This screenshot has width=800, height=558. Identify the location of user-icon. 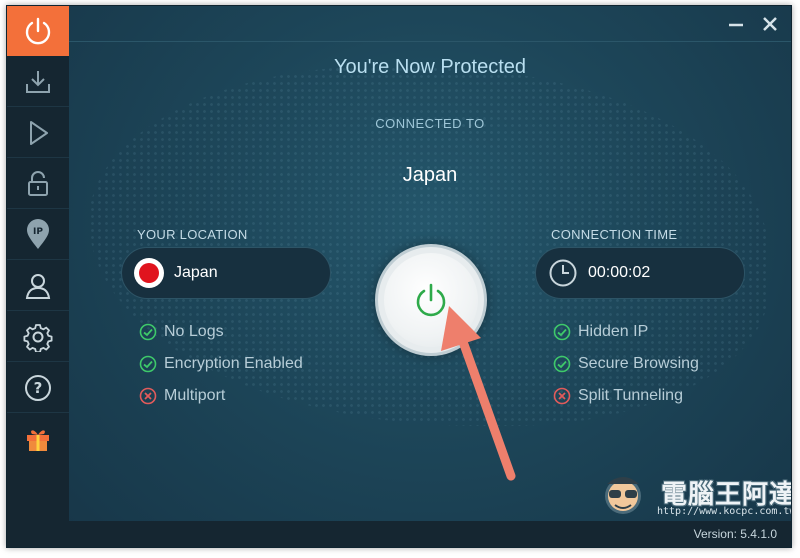
(38, 286).